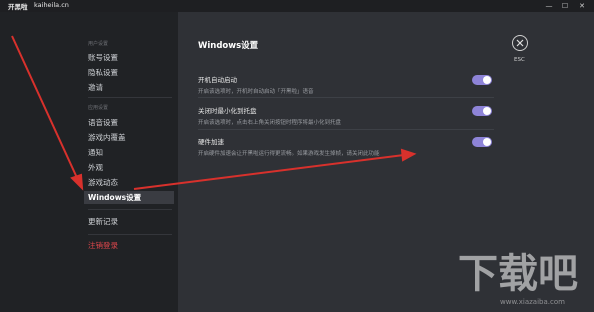  What do you see at coordinates (532, 302) in the screenshot?
I see `watermark-url: www.xiazaiba.com` at bounding box center [532, 302].